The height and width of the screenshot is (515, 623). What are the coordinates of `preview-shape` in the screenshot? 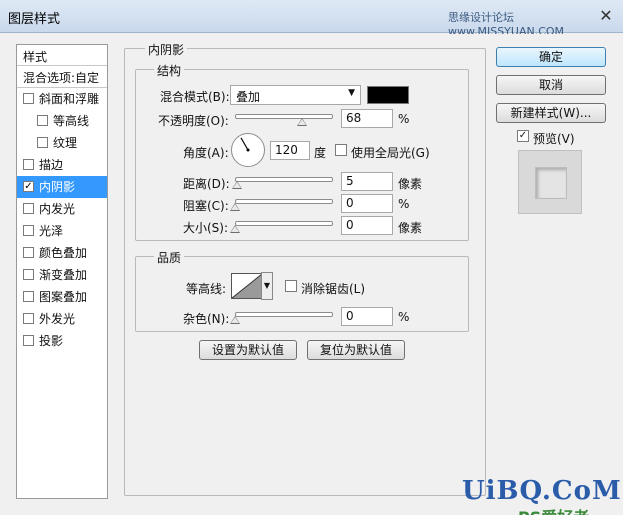 It's located at (551, 183).